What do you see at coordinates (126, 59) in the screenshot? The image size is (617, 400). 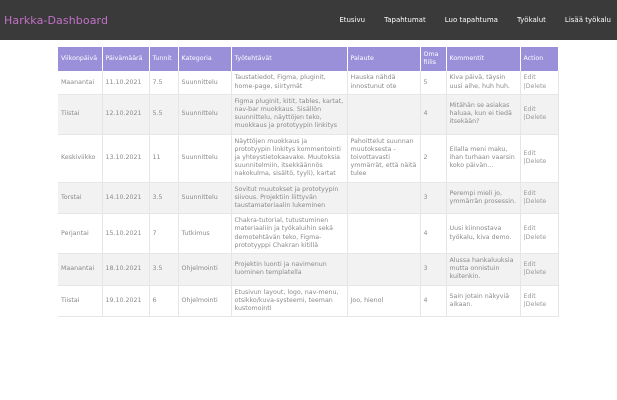 I see `header-paivamaara: Päivämäärä` at bounding box center [126, 59].